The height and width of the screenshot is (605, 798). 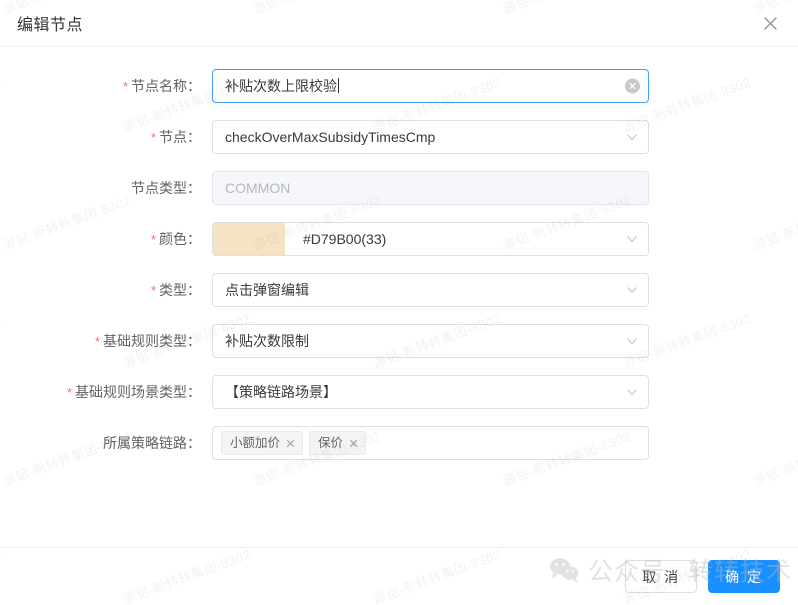 I want to click on dialog-footer: 取 消 确 定, so click(x=399, y=576).